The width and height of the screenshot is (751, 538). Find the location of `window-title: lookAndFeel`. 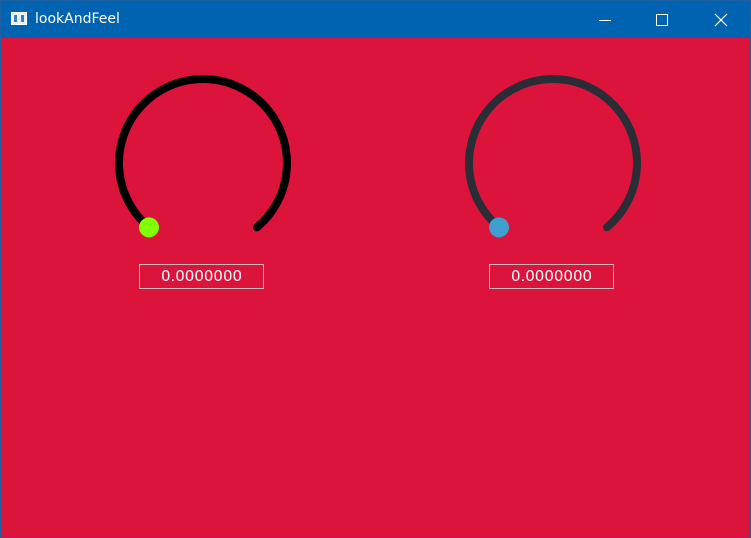

window-title: lookAndFeel is located at coordinates (77, 19).